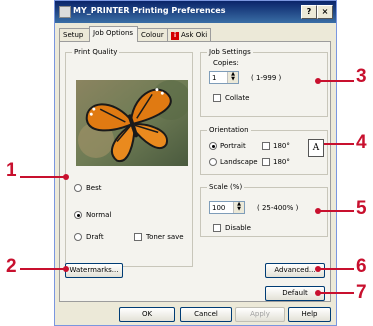  I want to click on callout-2: 2, so click(11, 266).